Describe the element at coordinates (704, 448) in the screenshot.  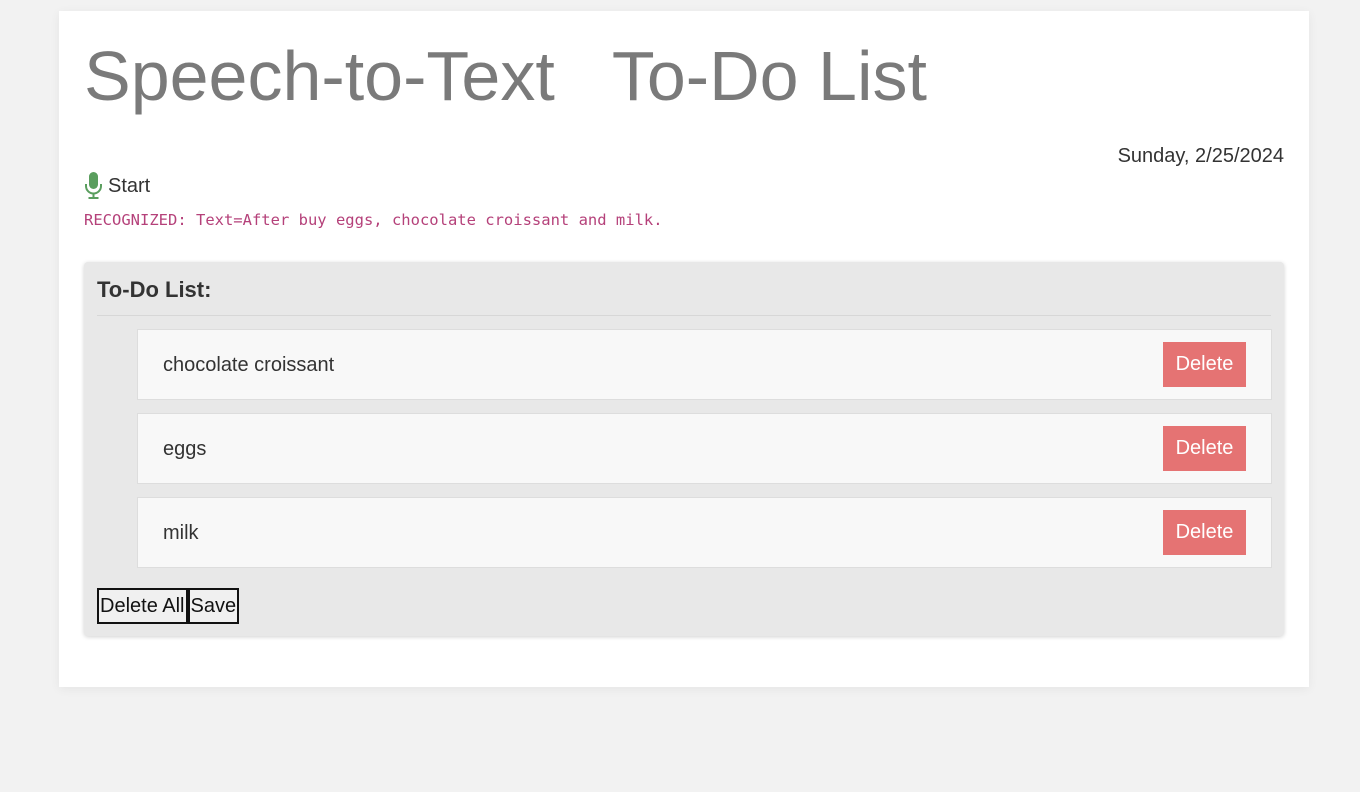
I see `todo-item: eggs Delete` at that location.